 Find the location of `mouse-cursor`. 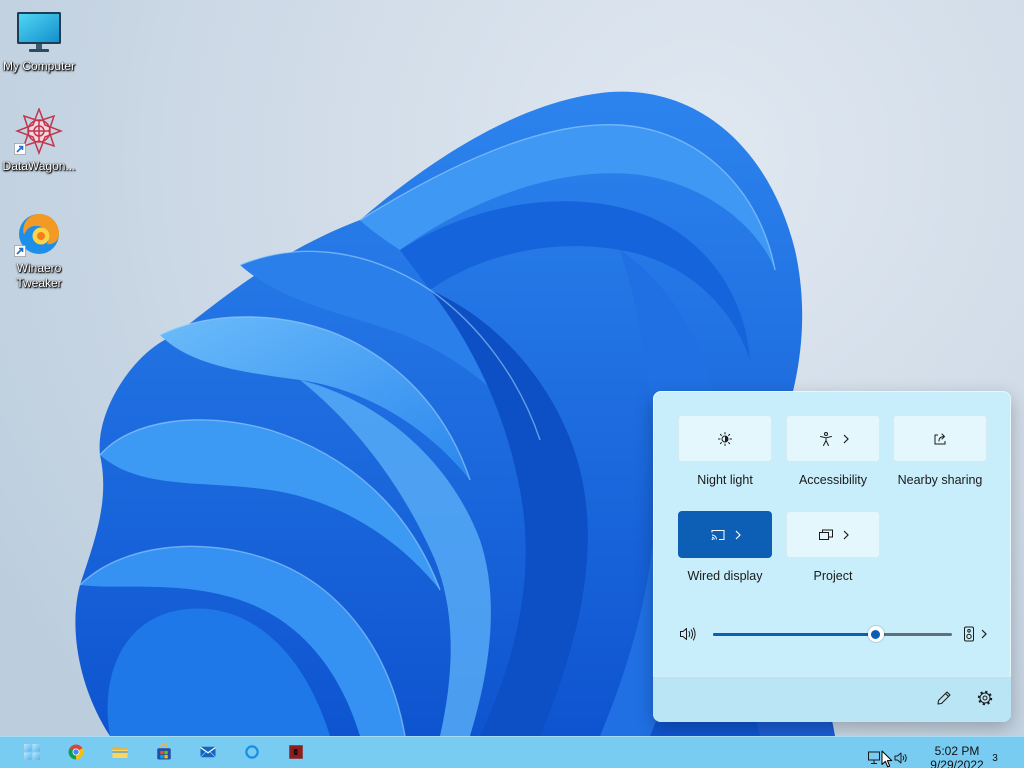

mouse-cursor is located at coordinates (887, 759).